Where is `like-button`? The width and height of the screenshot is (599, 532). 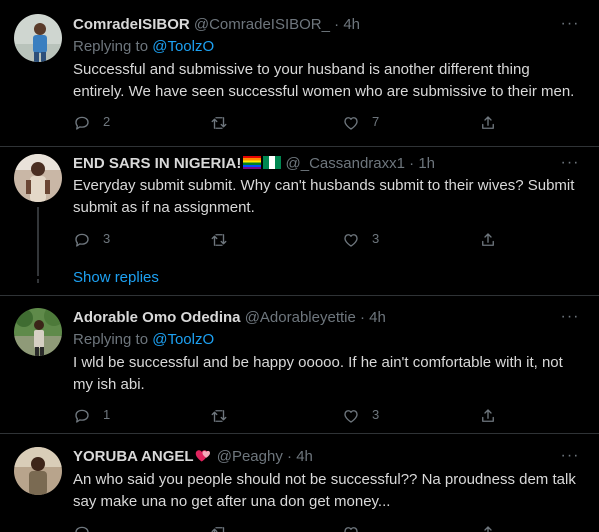 like-button is located at coordinates (351, 527).